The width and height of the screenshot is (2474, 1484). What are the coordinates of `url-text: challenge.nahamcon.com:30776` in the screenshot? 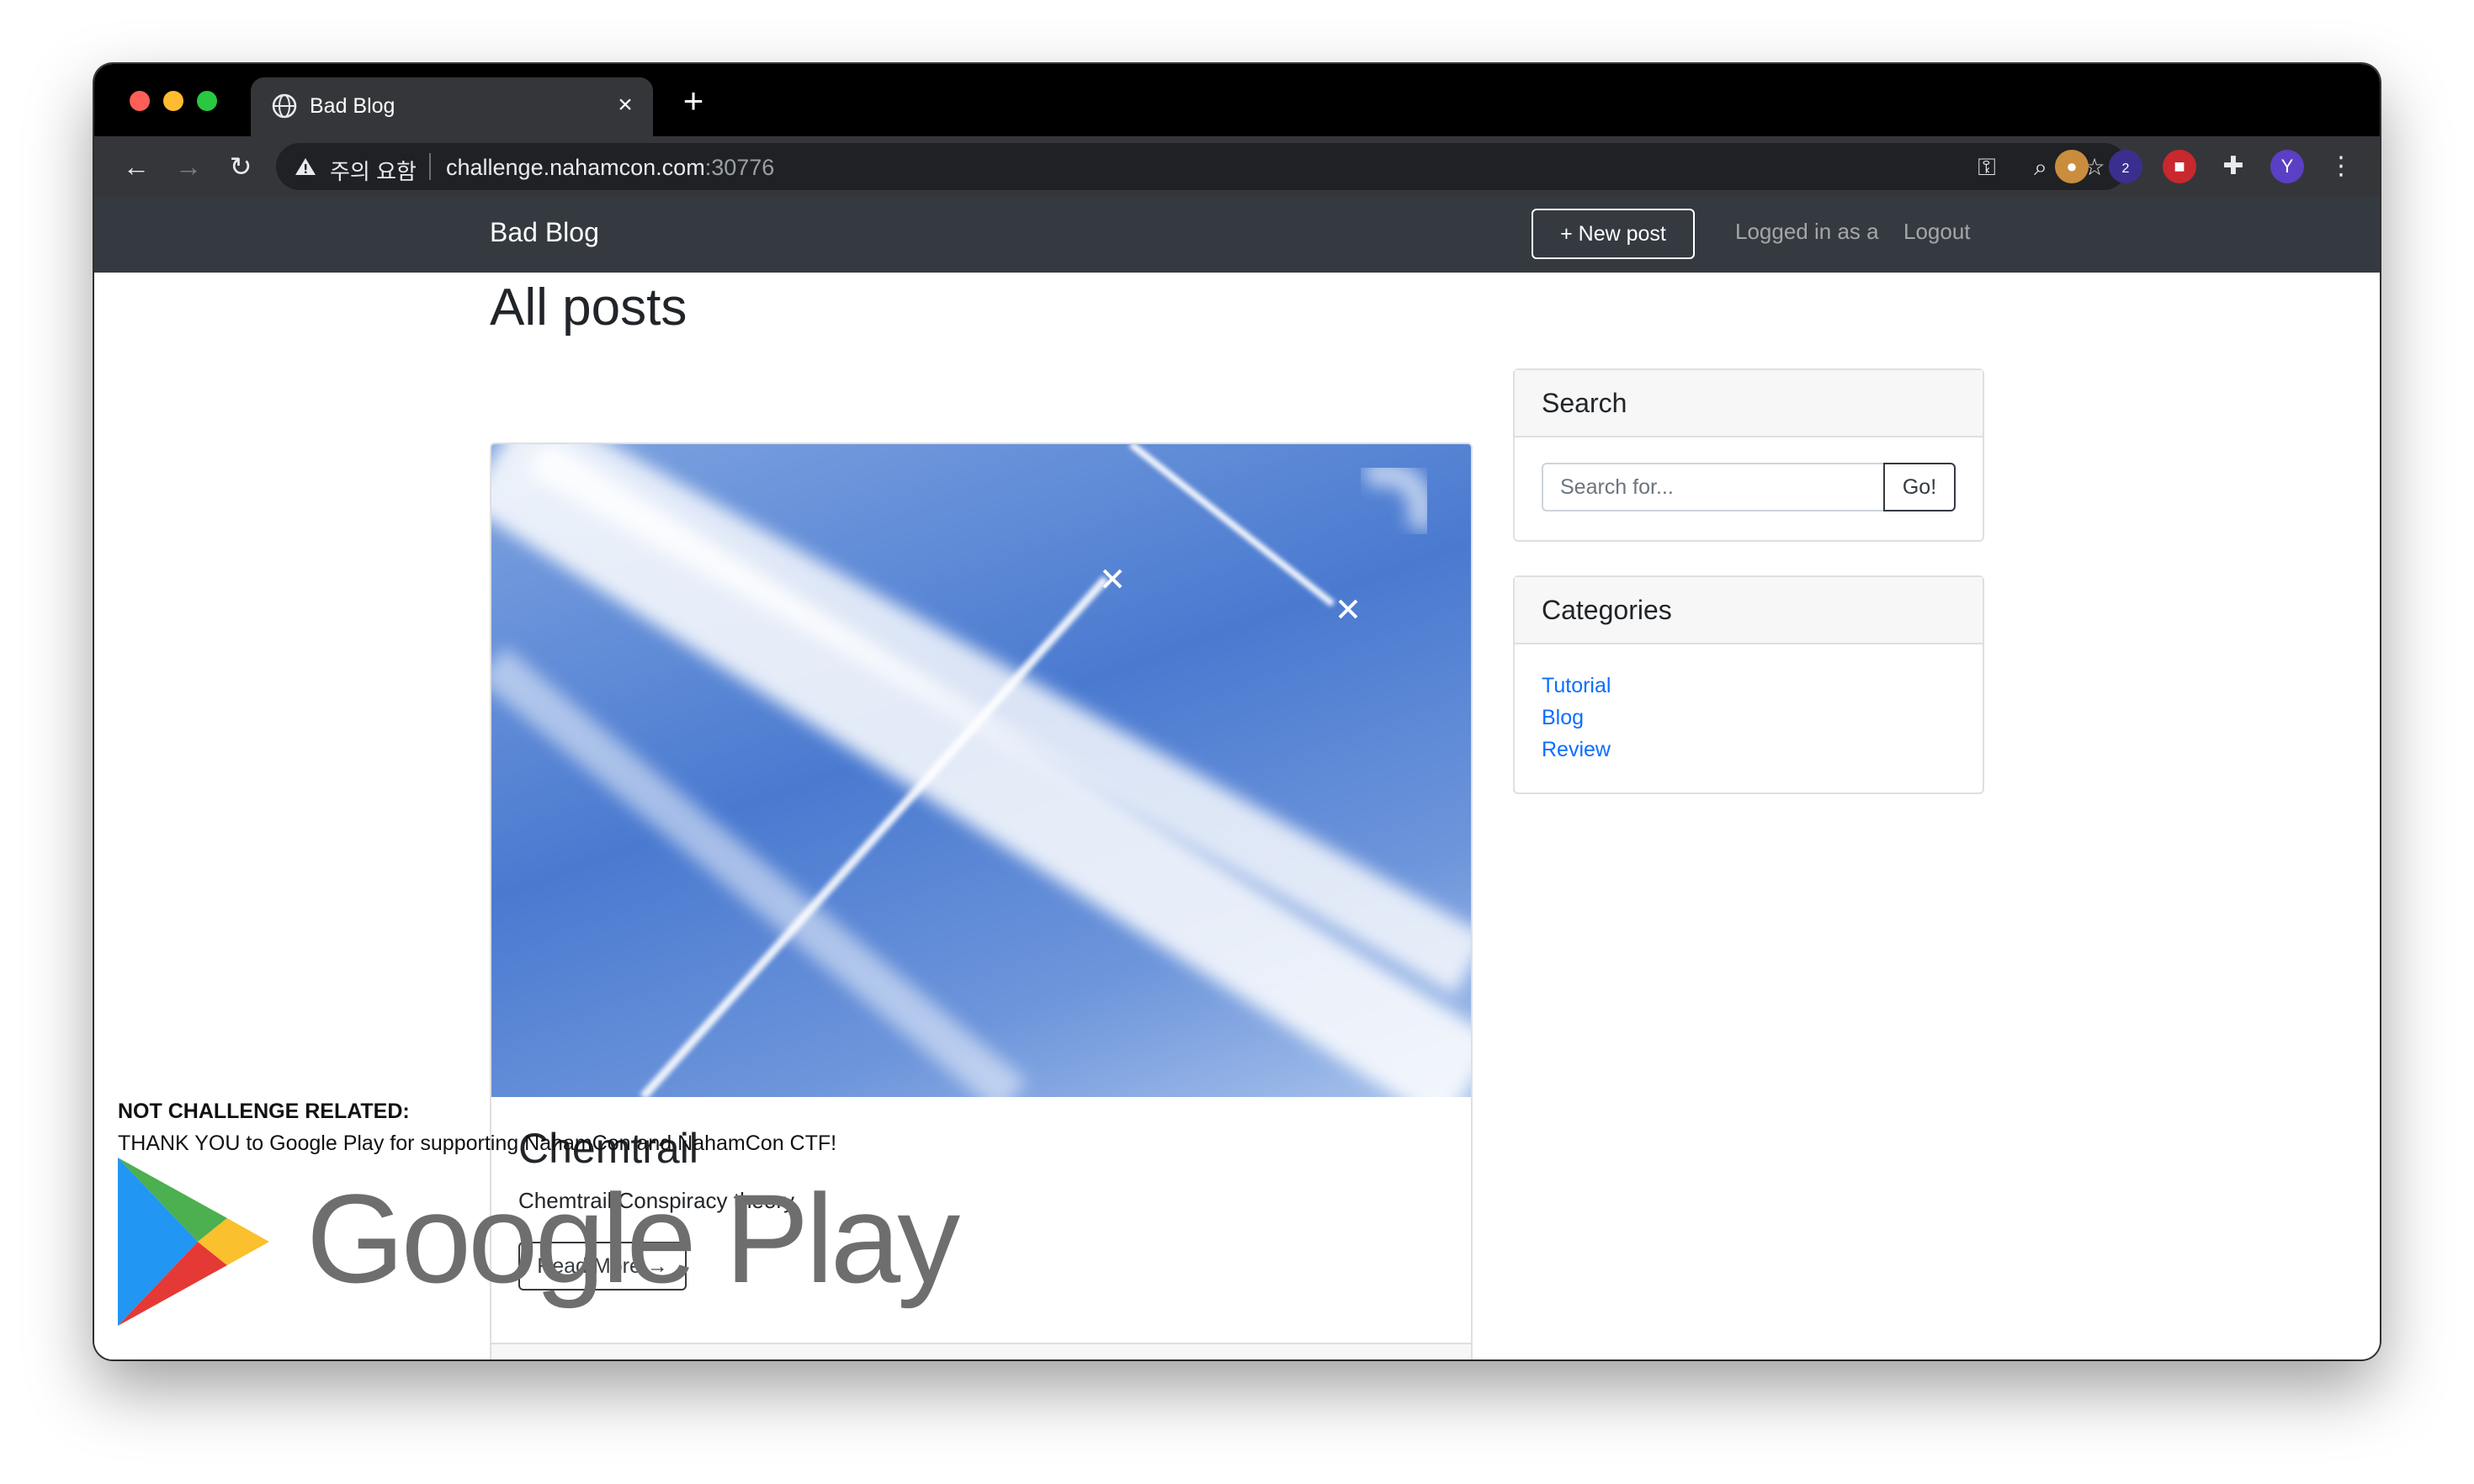 It's located at (610, 168).